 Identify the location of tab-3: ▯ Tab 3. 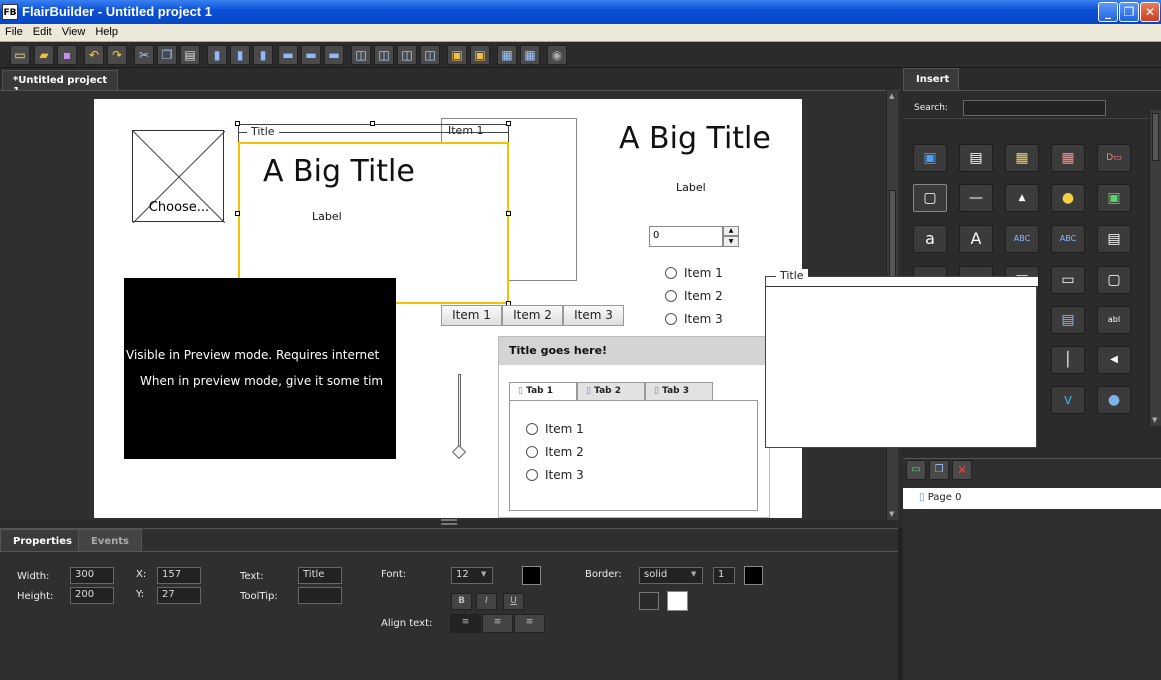
(679, 391).